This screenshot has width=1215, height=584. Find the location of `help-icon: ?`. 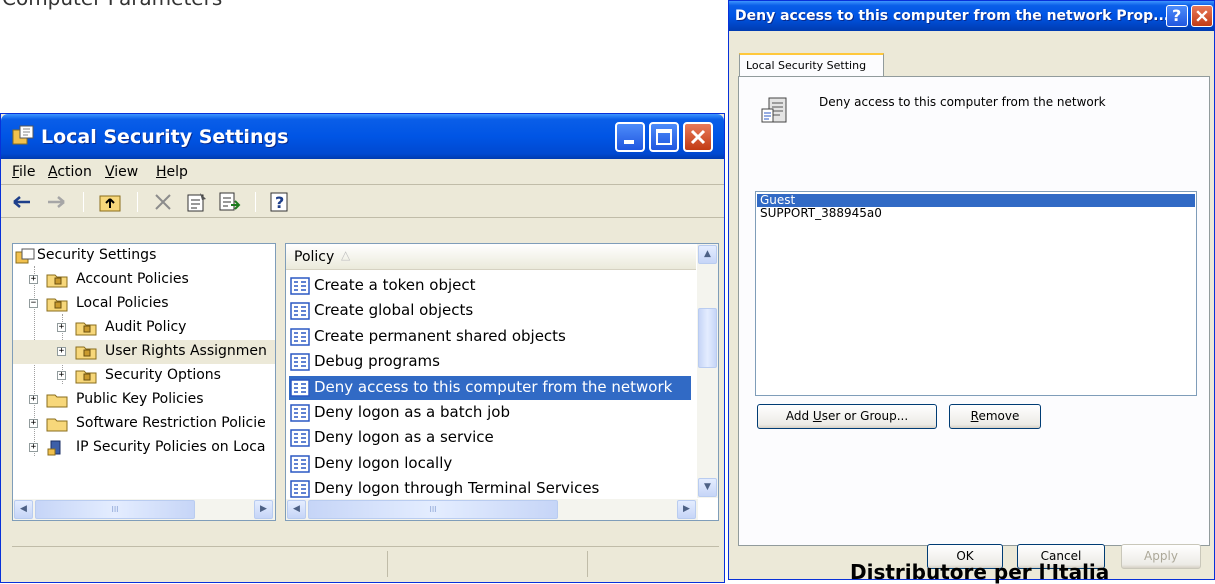

help-icon: ? is located at coordinates (280, 202).